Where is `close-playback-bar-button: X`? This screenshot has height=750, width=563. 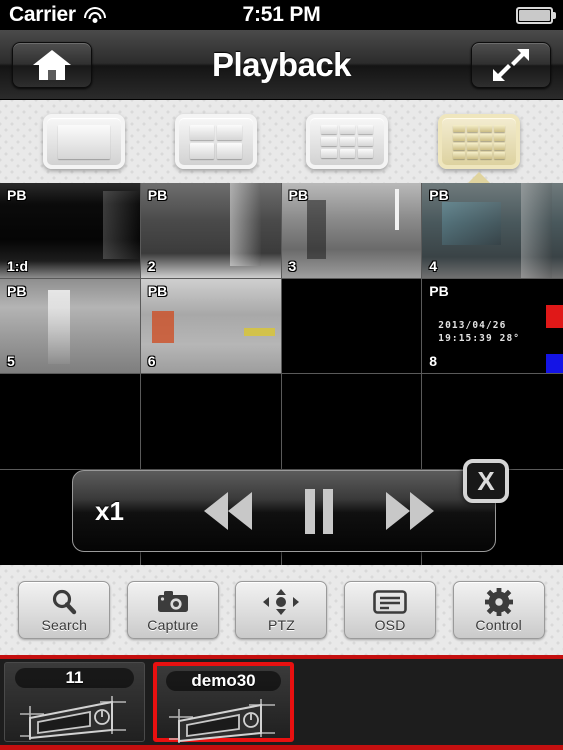 close-playback-bar-button: X is located at coordinates (486, 481).